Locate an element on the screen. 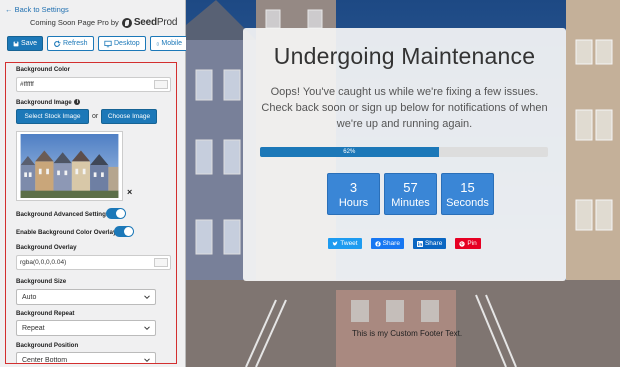 The height and width of the screenshot is (367, 620). bg-image-label: Background Image i is located at coordinates (48, 102).